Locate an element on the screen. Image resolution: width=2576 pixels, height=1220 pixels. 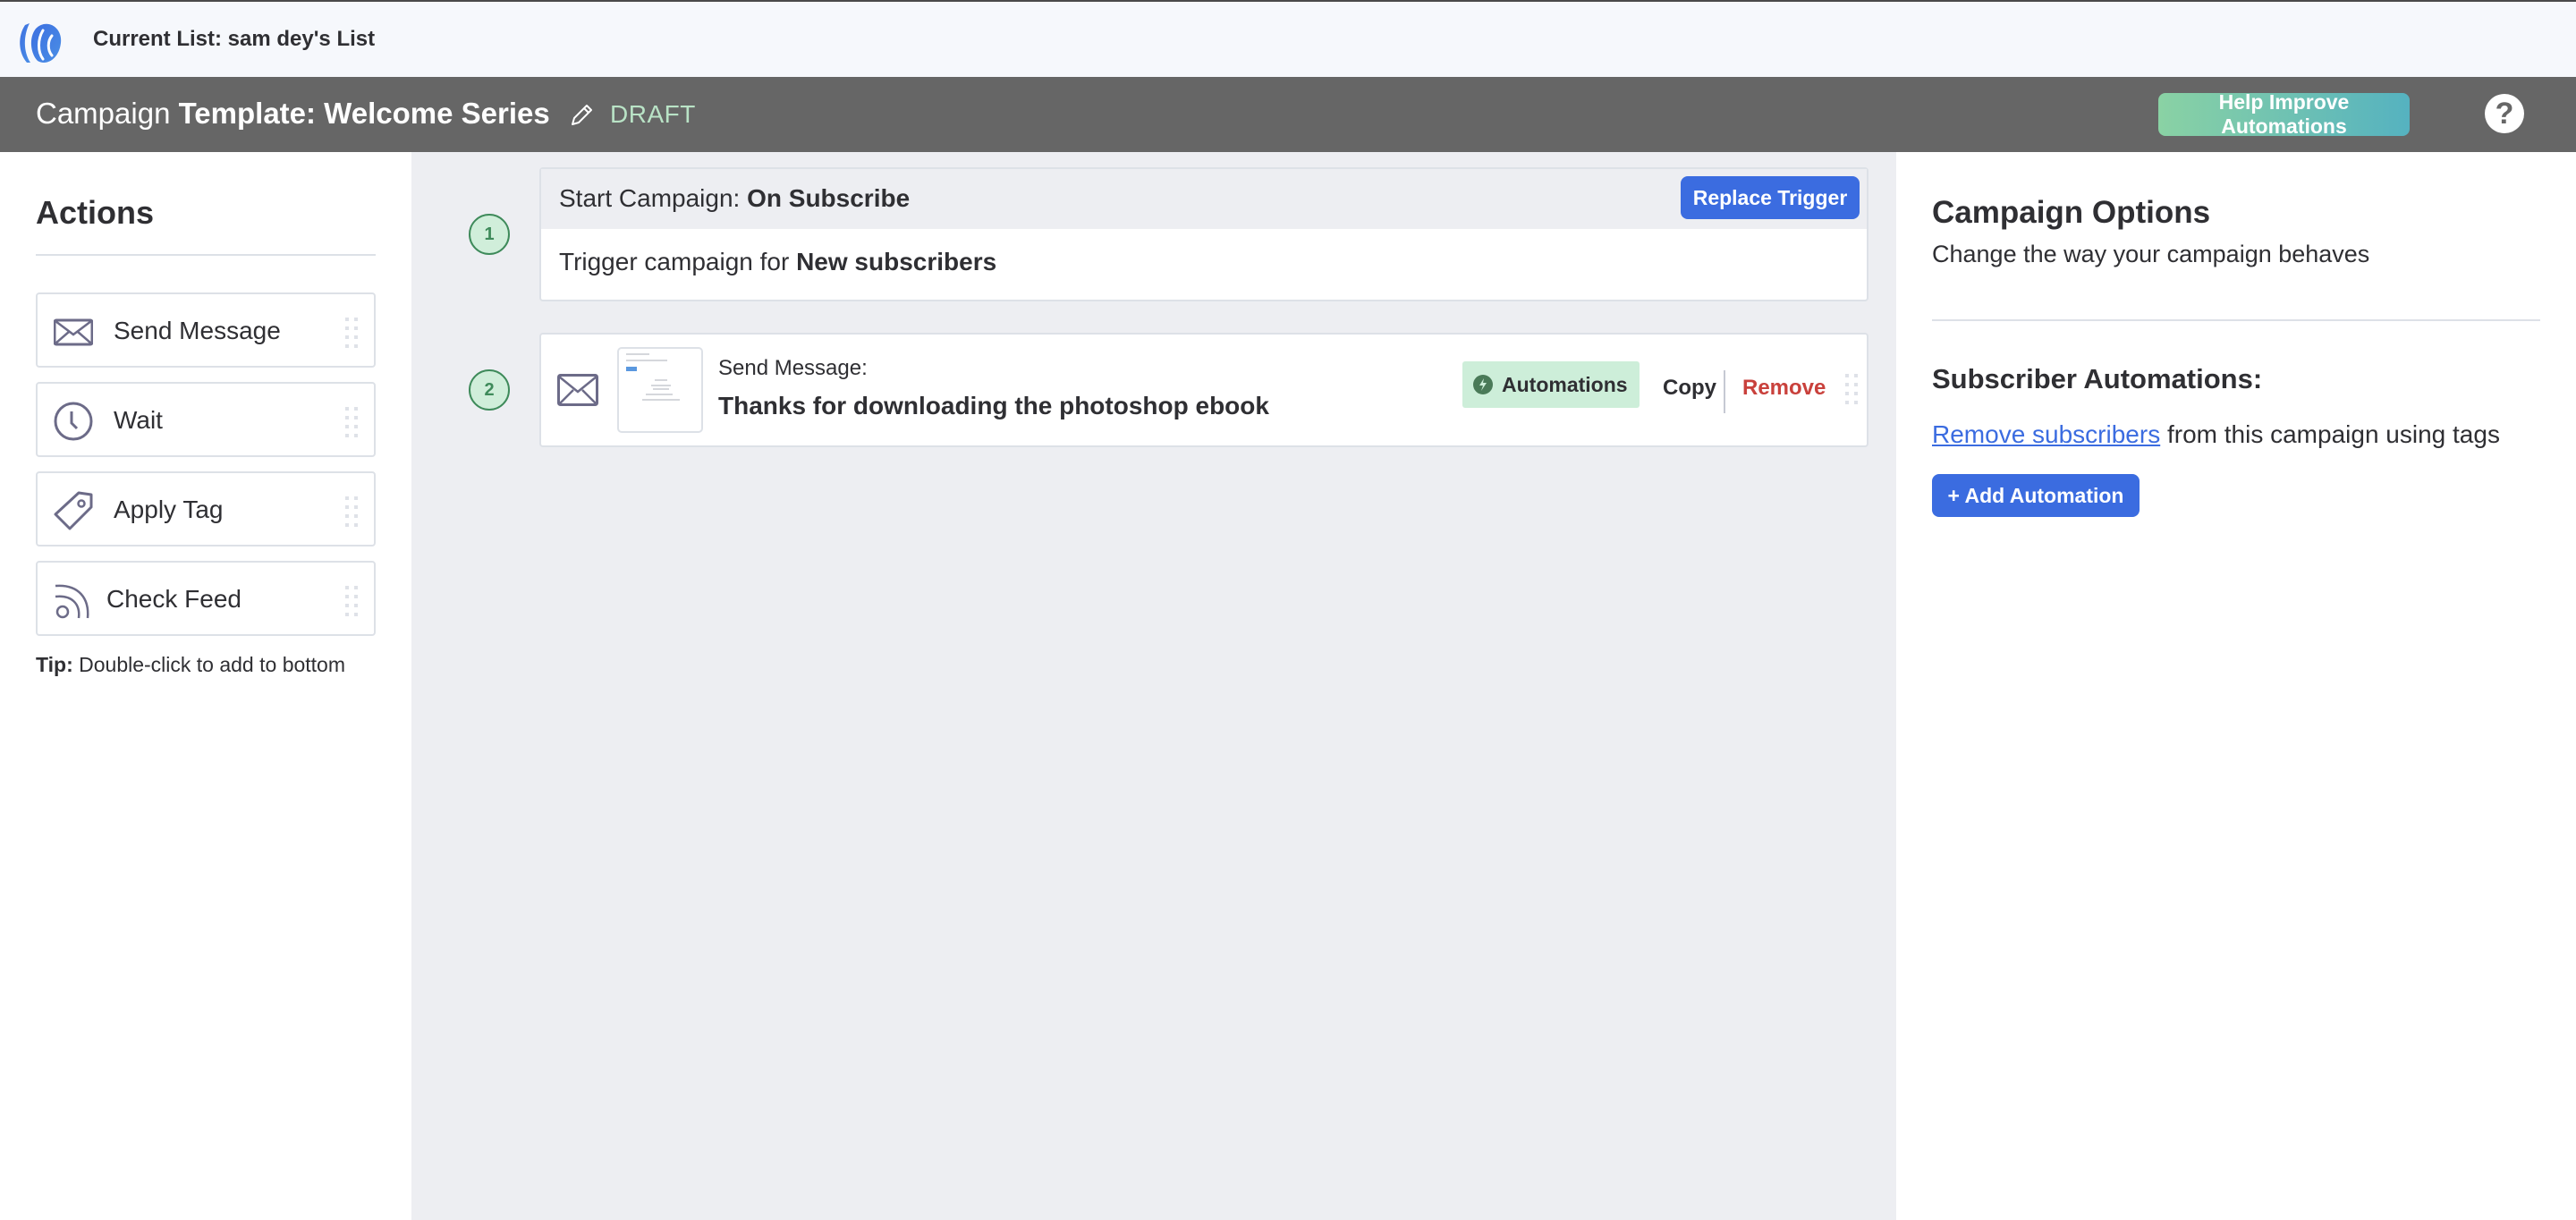
remove-button: Remove is located at coordinates (1784, 388).